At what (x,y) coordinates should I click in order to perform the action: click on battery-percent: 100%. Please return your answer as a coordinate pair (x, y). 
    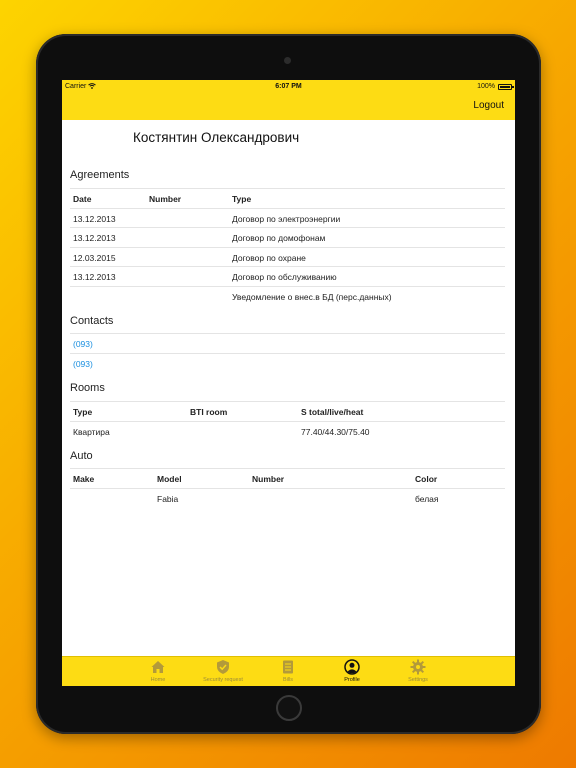
    Looking at the image, I should click on (486, 86).